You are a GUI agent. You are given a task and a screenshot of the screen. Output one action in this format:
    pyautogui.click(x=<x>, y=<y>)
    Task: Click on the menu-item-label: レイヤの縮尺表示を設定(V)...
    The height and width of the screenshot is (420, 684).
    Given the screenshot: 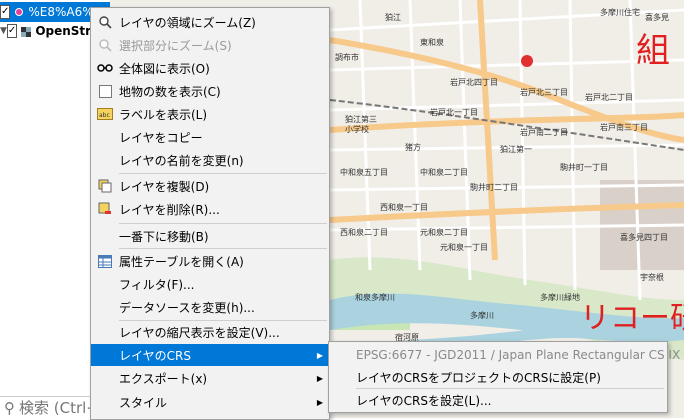 What is the action you would take?
    pyautogui.click(x=199, y=332)
    